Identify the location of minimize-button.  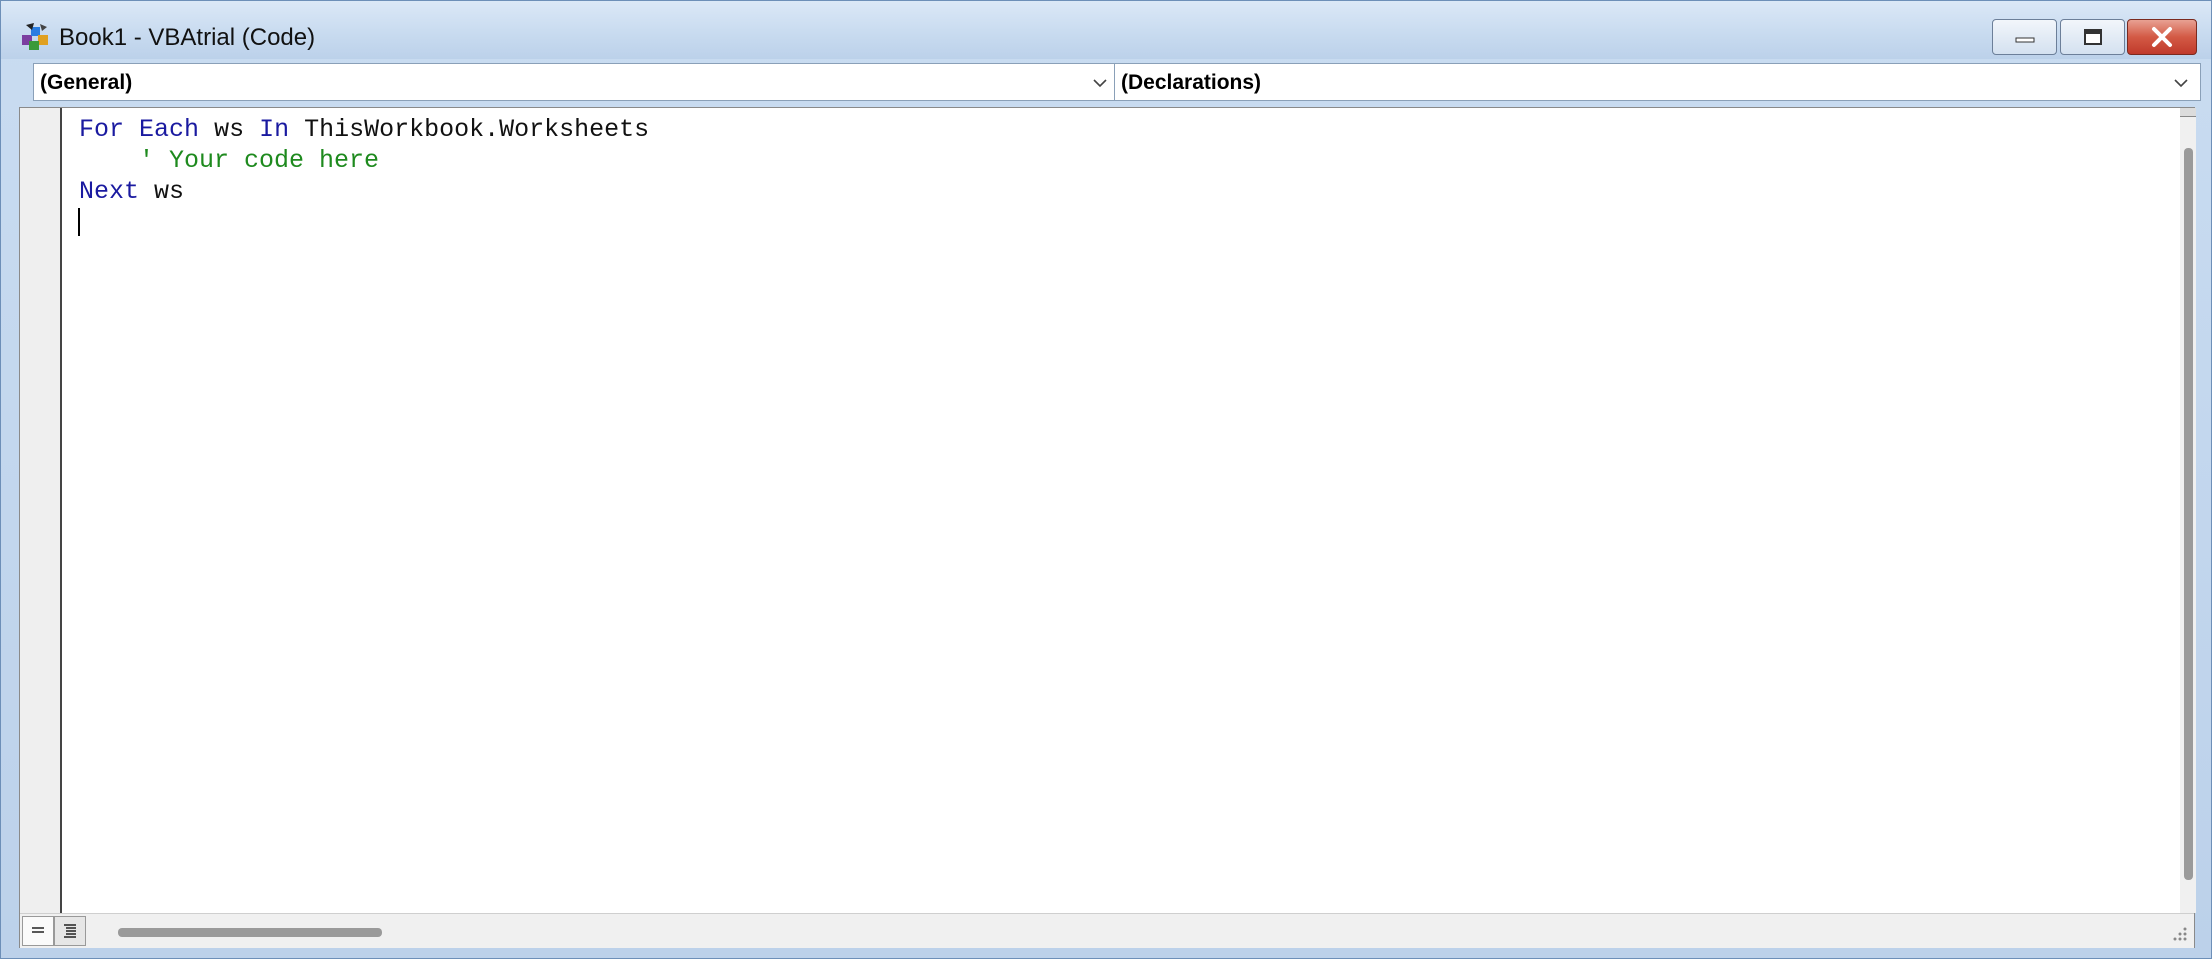
(2024, 37).